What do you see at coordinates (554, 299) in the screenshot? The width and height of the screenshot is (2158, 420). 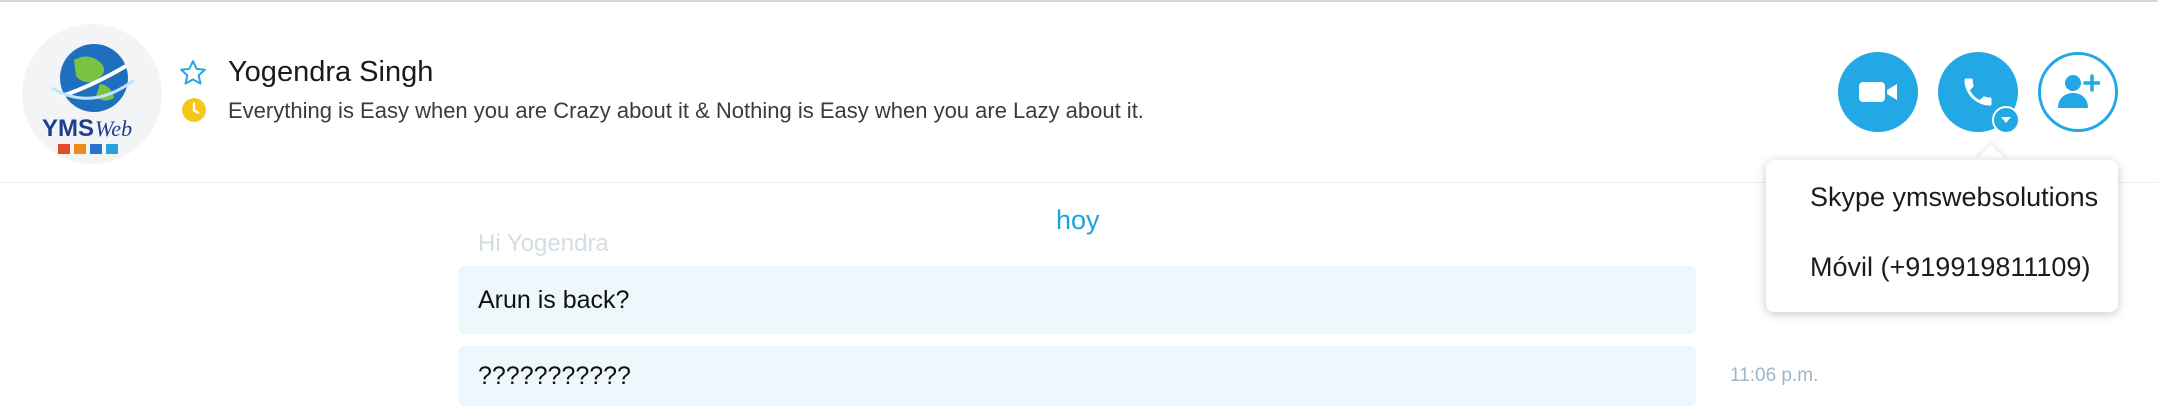 I see `message-text: Arun is back?` at bounding box center [554, 299].